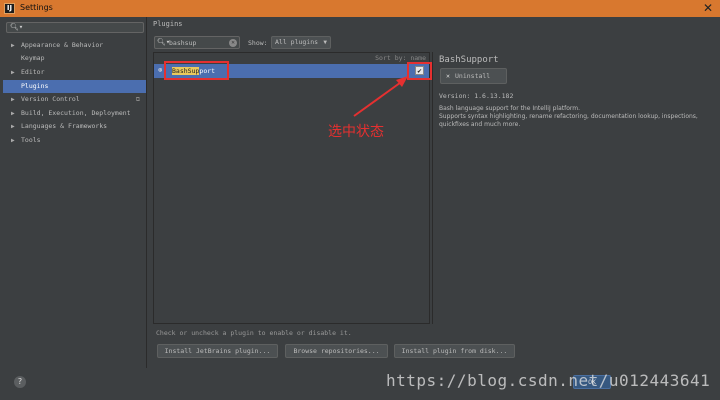  Describe the element at coordinates (36, 7) in the screenshot. I see `window-title: Settings` at that location.